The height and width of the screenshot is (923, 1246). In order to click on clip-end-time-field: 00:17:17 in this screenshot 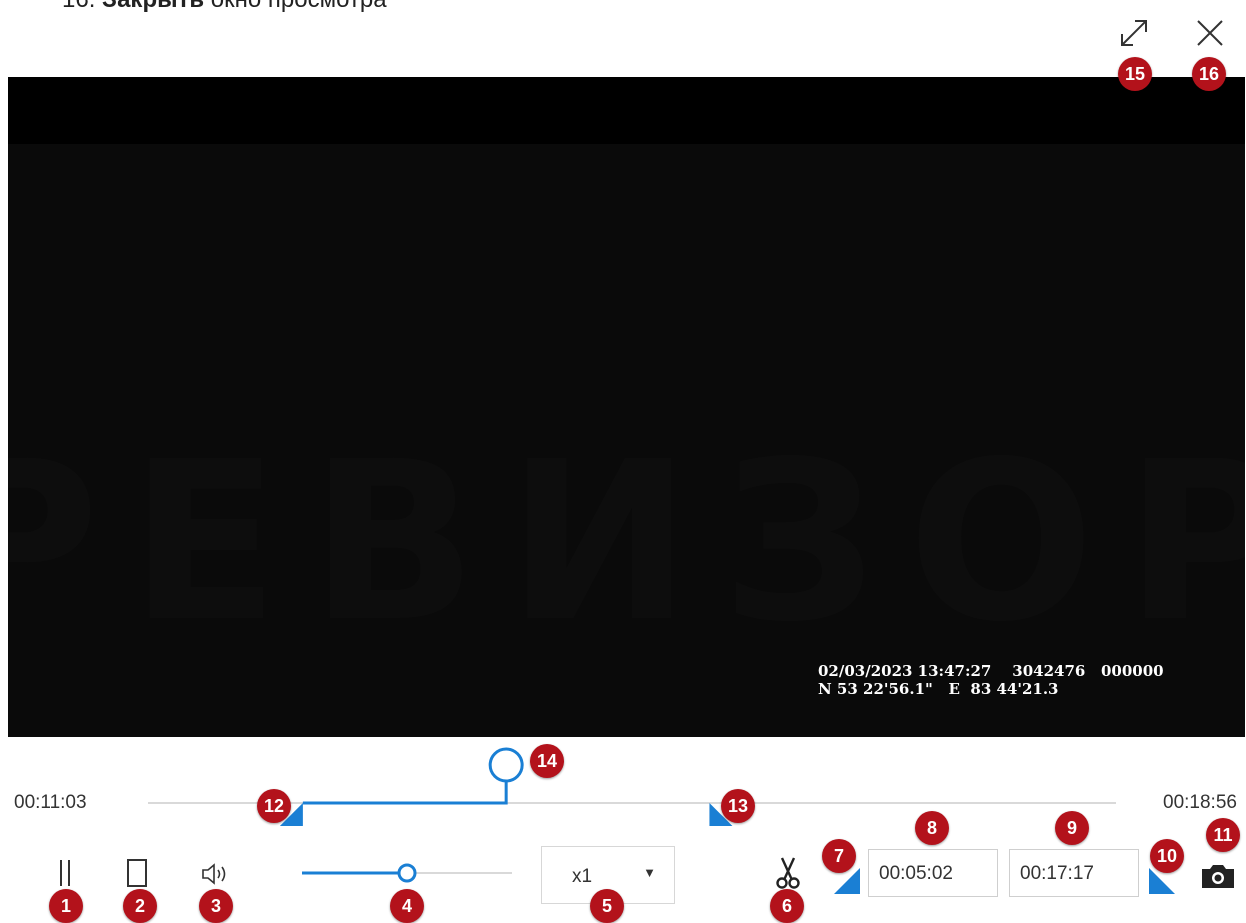, I will do `click(1074, 873)`.